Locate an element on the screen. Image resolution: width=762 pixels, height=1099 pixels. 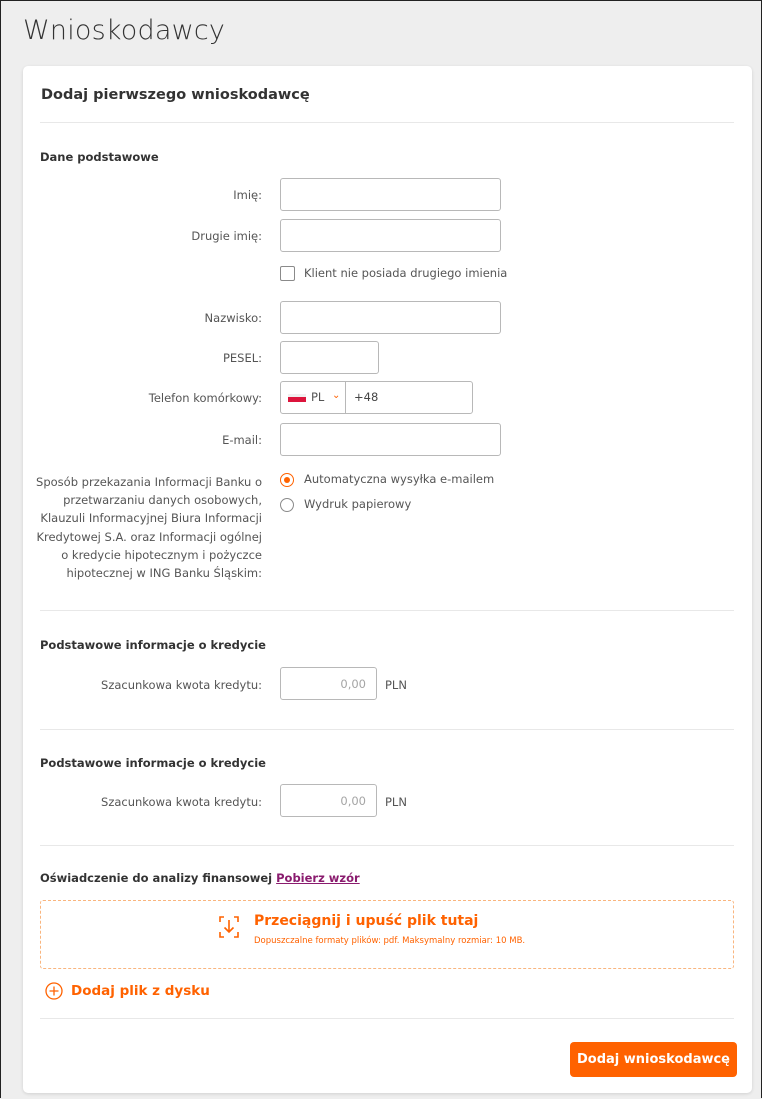
radio-paper-delivery is located at coordinates (287, 505).